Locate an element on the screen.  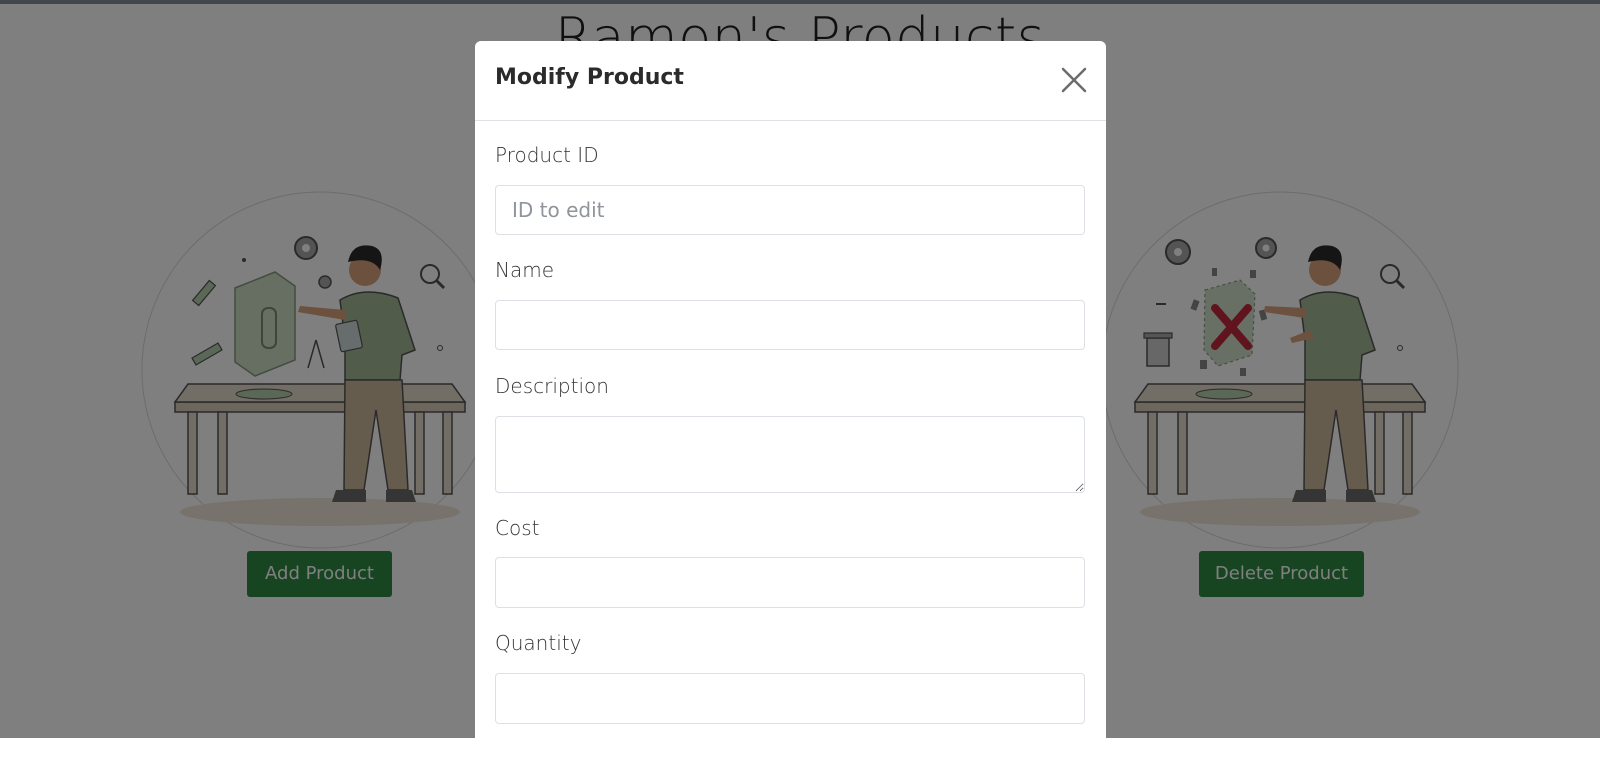
quantity-input is located at coordinates (790, 698).